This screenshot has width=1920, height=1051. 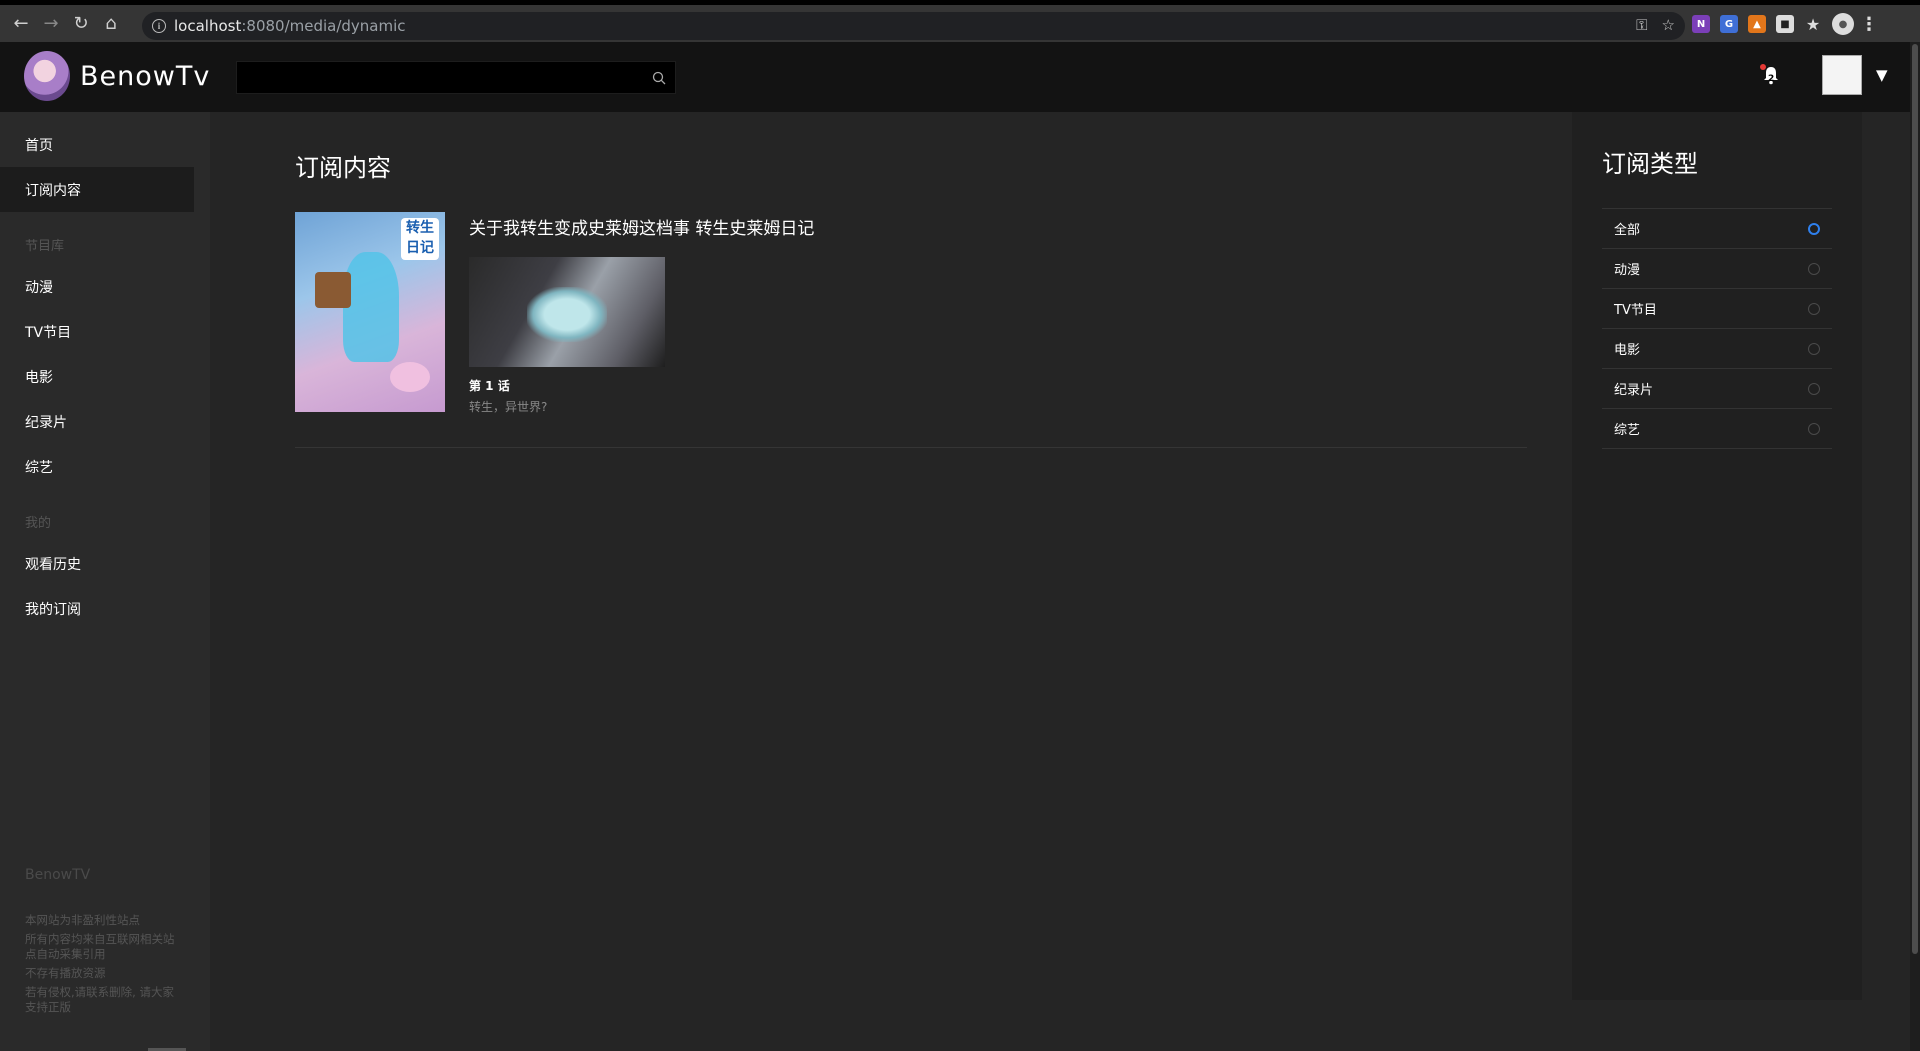 I want to click on filter-item-movies: 电影, so click(x=1717, y=349).